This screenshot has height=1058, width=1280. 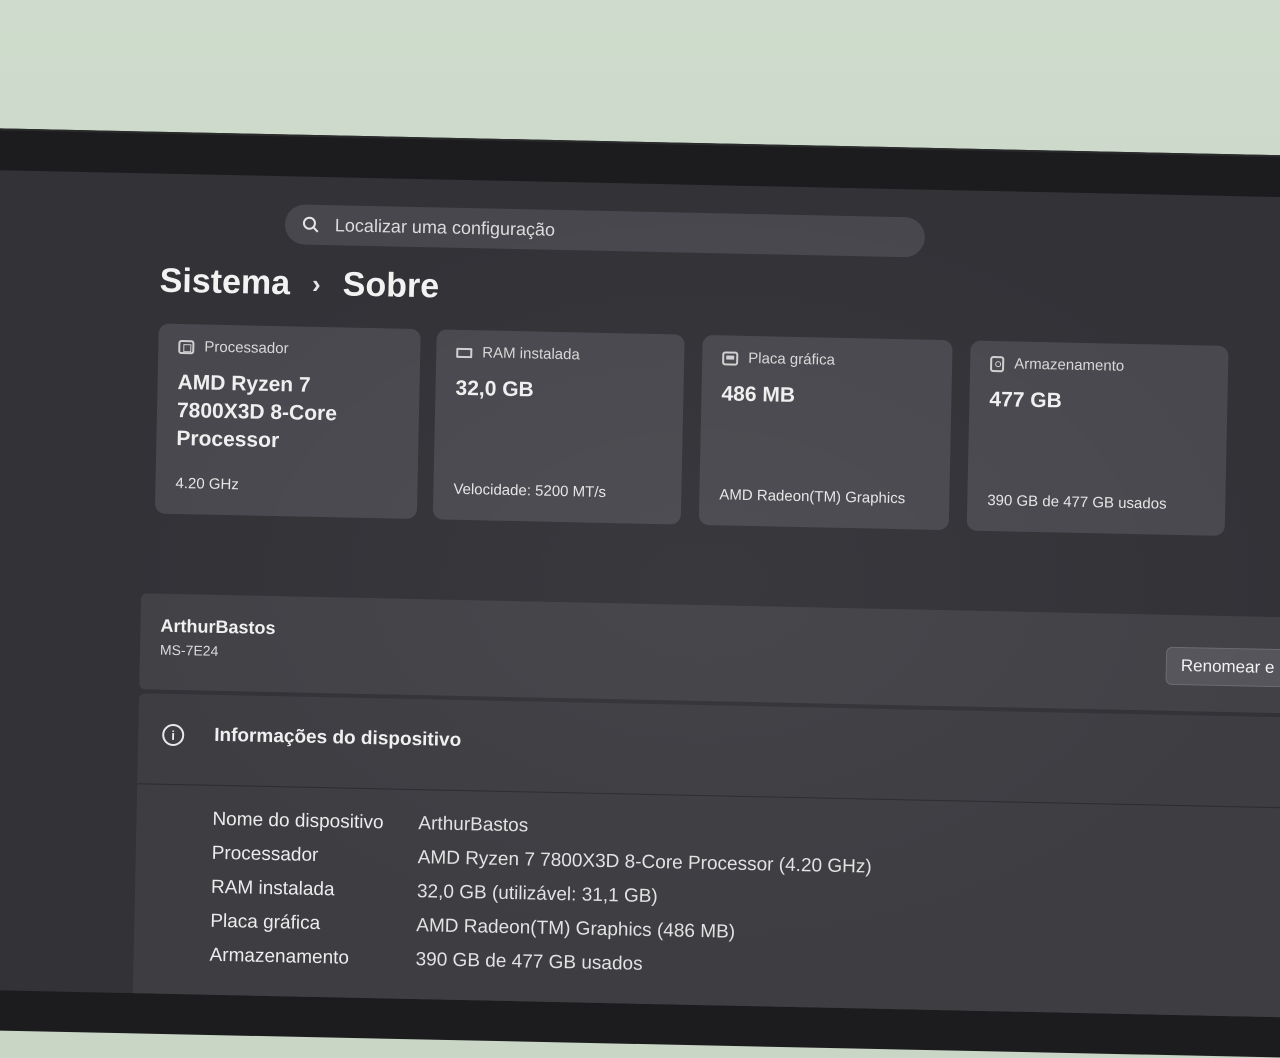 What do you see at coordinates (445, 227) in the screenshot?
I see `search-placeholder: Localizar uma configuração` at bounding box center [445, 227].